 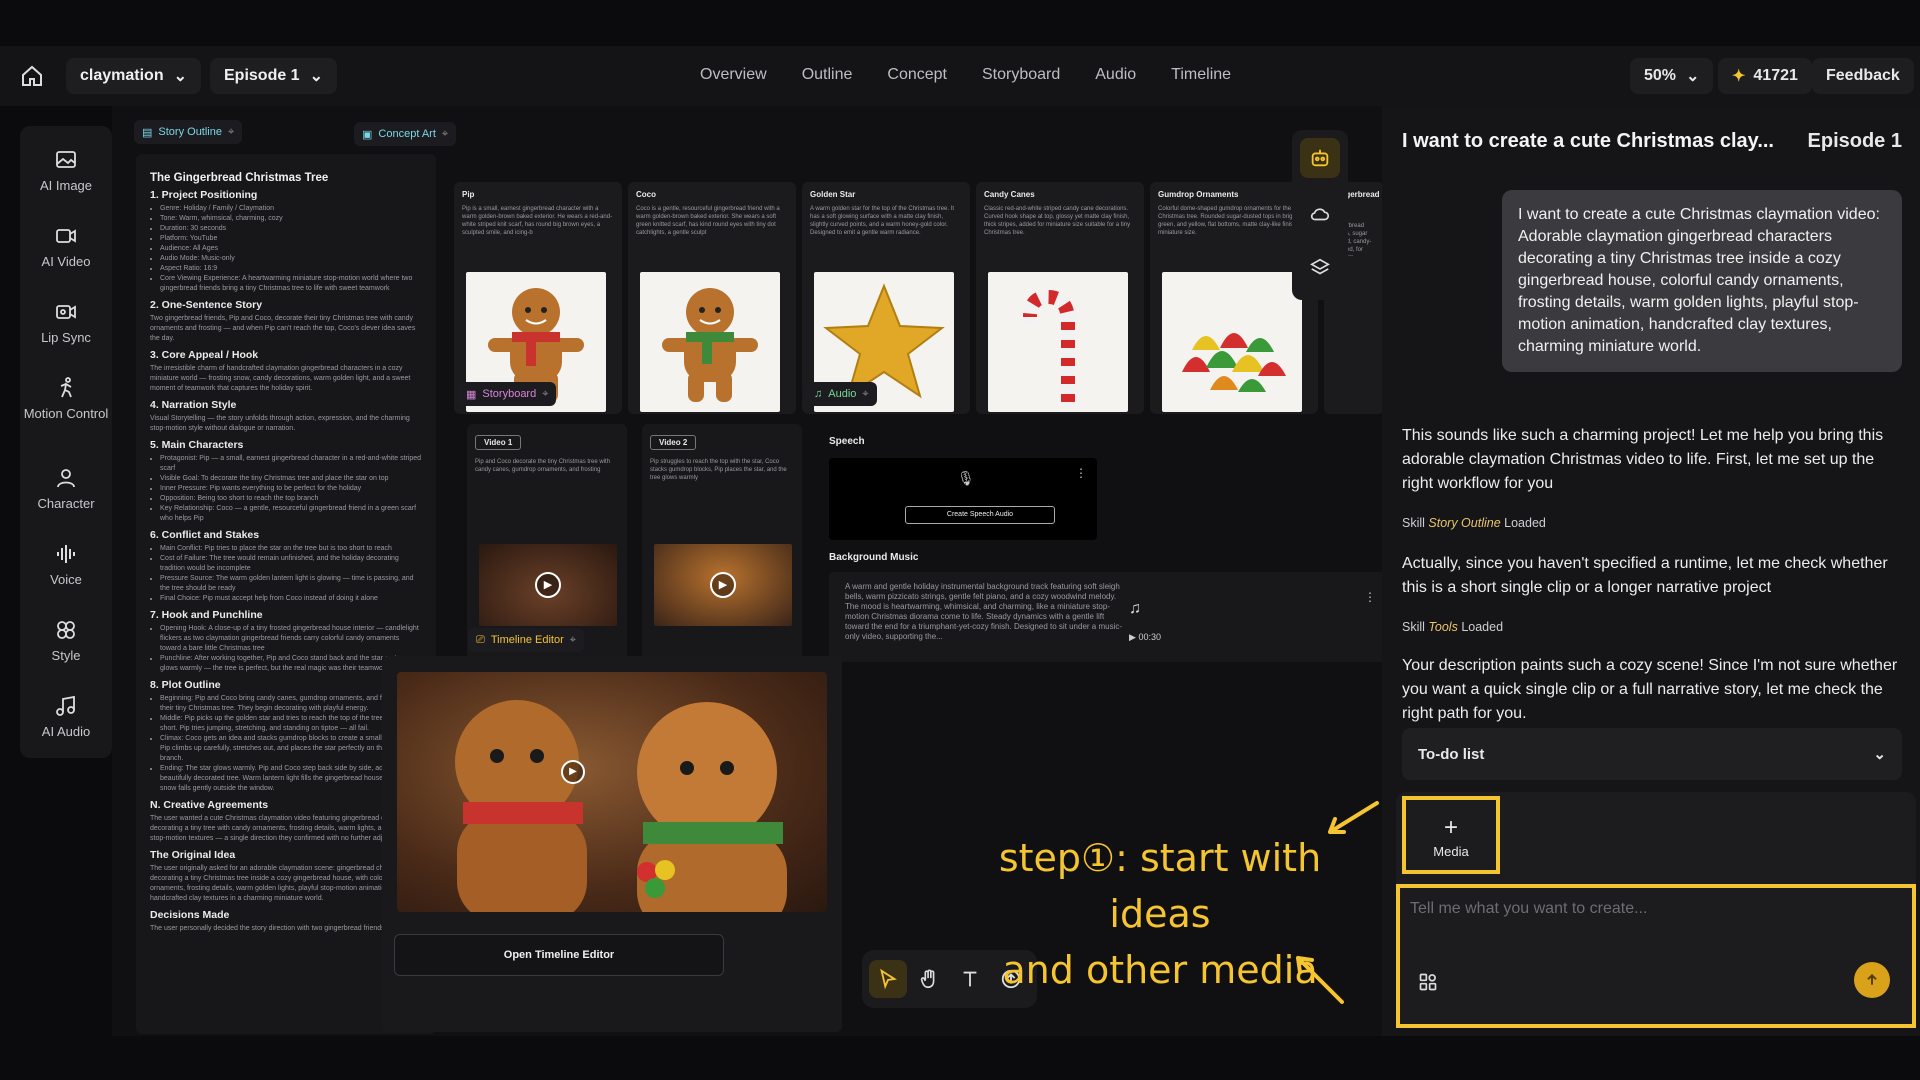 I want to click on credits-count: 41721, so click(x=1775, y=75).